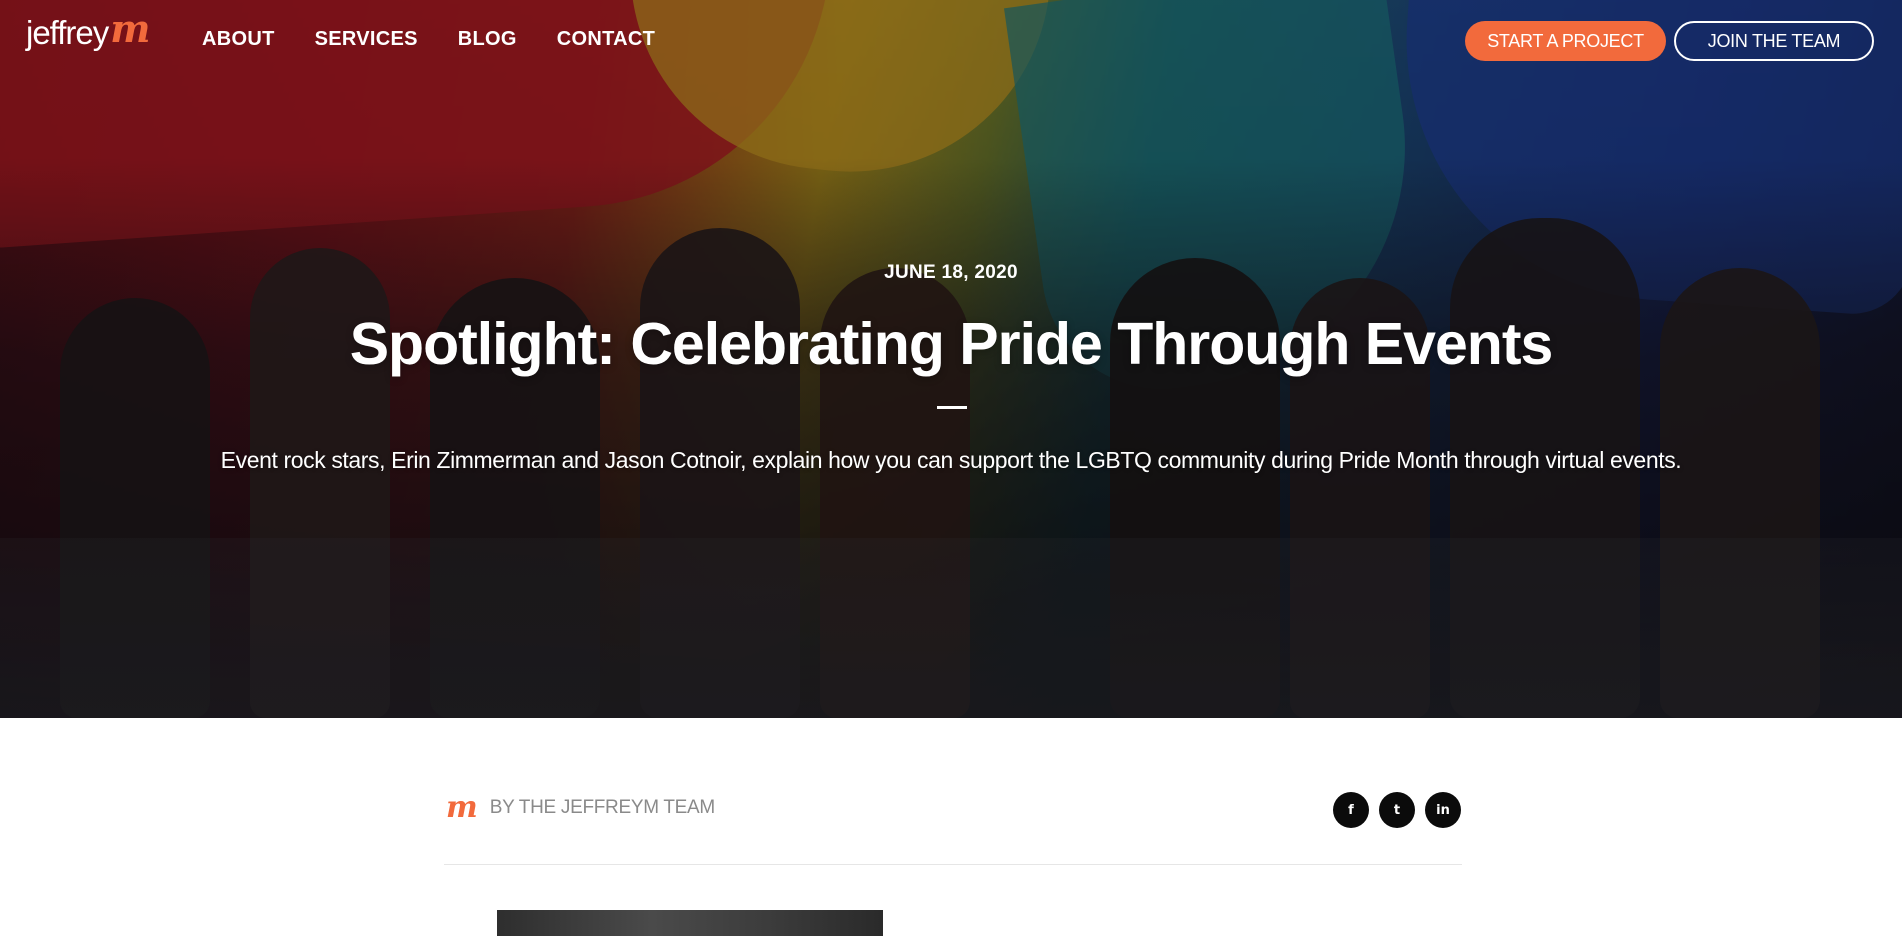  I want to click on main-nav: ABOUT SERVICES BLOG CONTACT, so click(428, 39).